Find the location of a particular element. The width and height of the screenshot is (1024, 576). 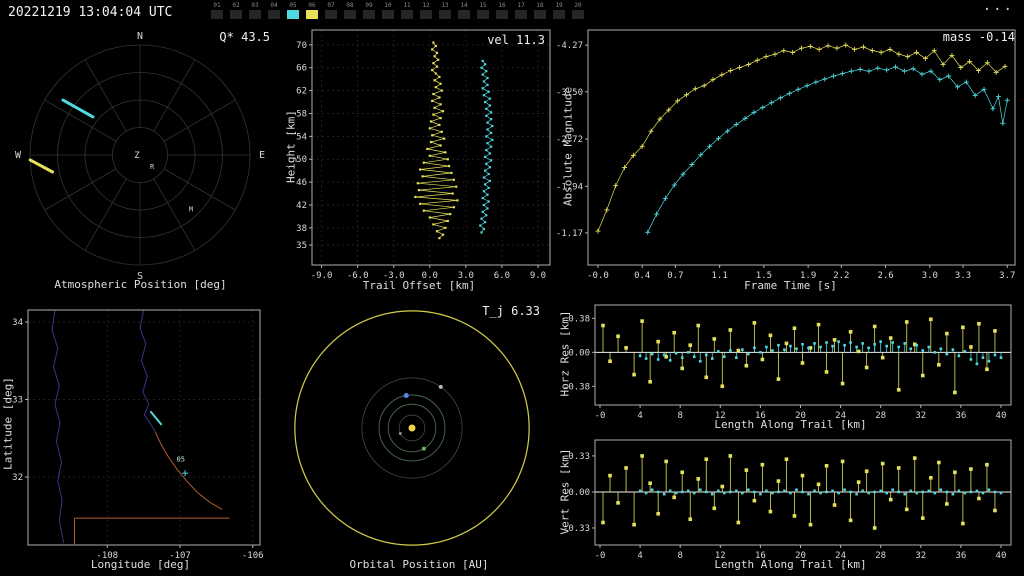

station-toggle-01: 01 is located at coordinates (217, 10).